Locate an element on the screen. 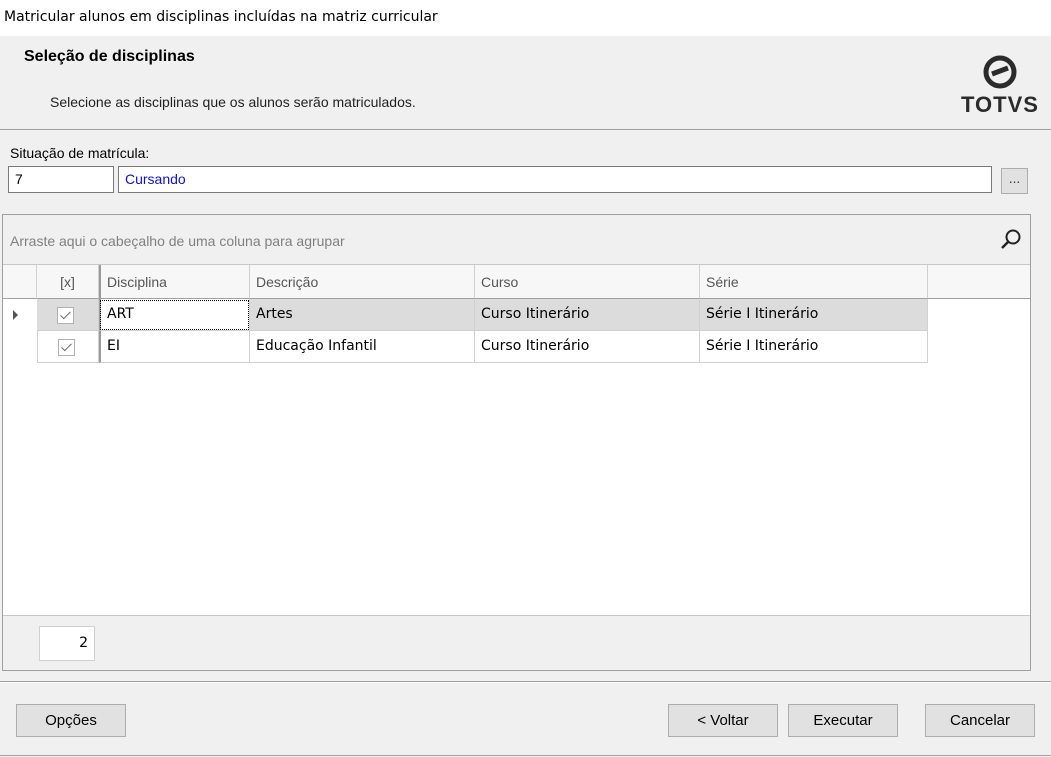 This screenshot has width=1051, height=757. cancel-button: Cancelar is located at coordinates (980, 720).